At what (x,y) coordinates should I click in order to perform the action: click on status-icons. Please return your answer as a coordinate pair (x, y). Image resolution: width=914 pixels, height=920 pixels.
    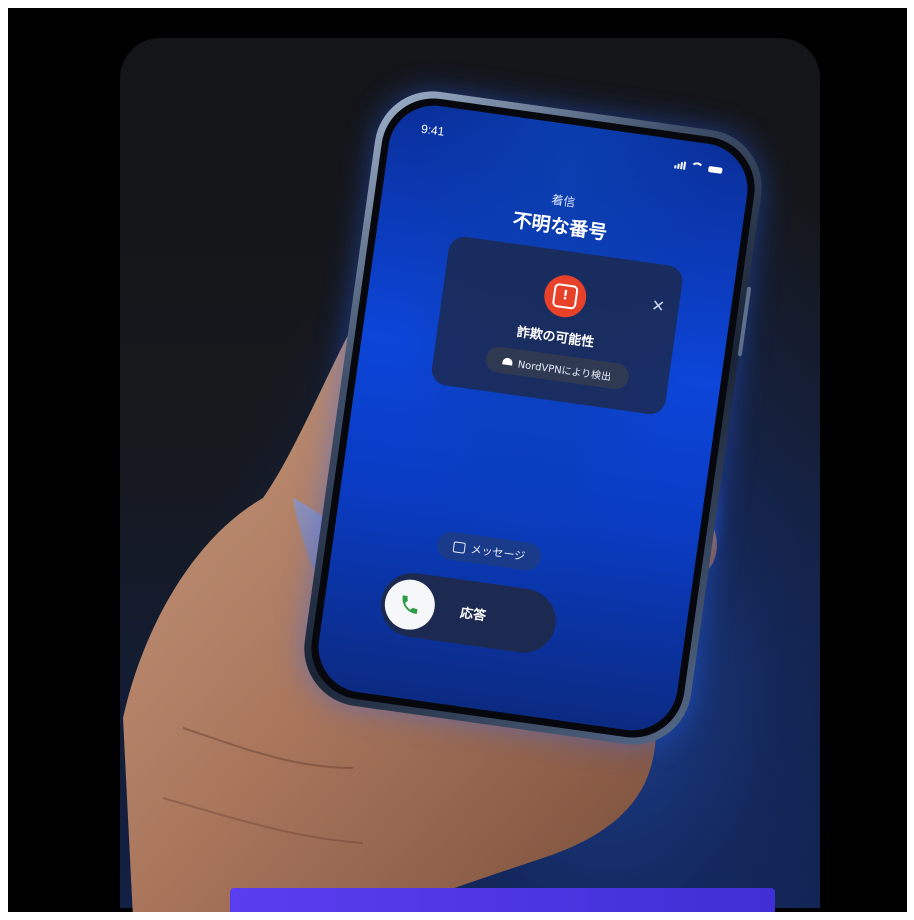
    Looking at the image, I should click on (698, 167).